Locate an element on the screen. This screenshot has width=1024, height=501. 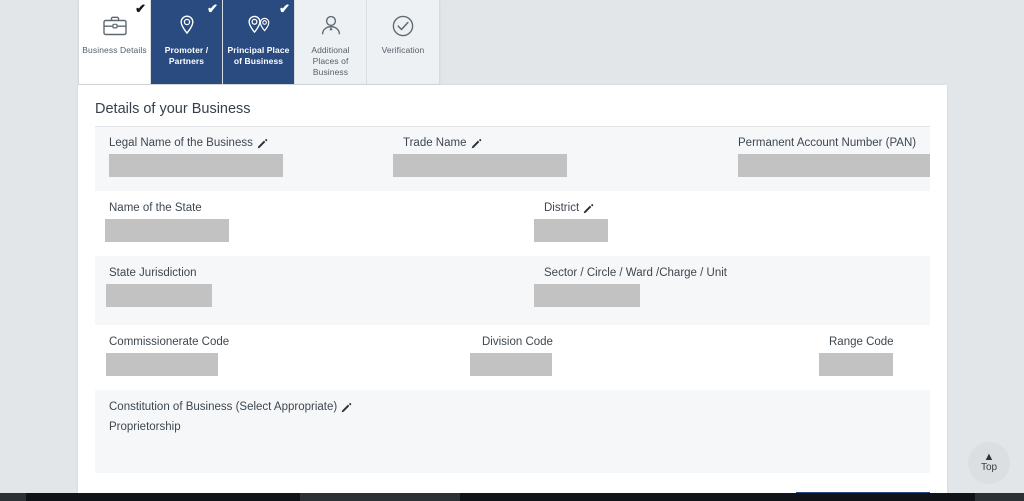
person-icon is located at coordinates (331, 26).